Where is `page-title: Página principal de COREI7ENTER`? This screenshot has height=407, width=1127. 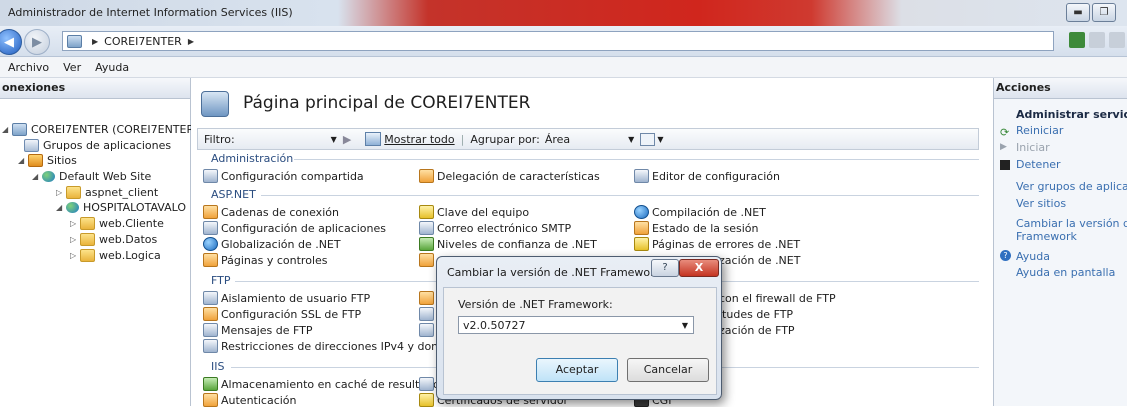 page-title: Página principal de COREI7ENTER is located at coordinates (387, 103).